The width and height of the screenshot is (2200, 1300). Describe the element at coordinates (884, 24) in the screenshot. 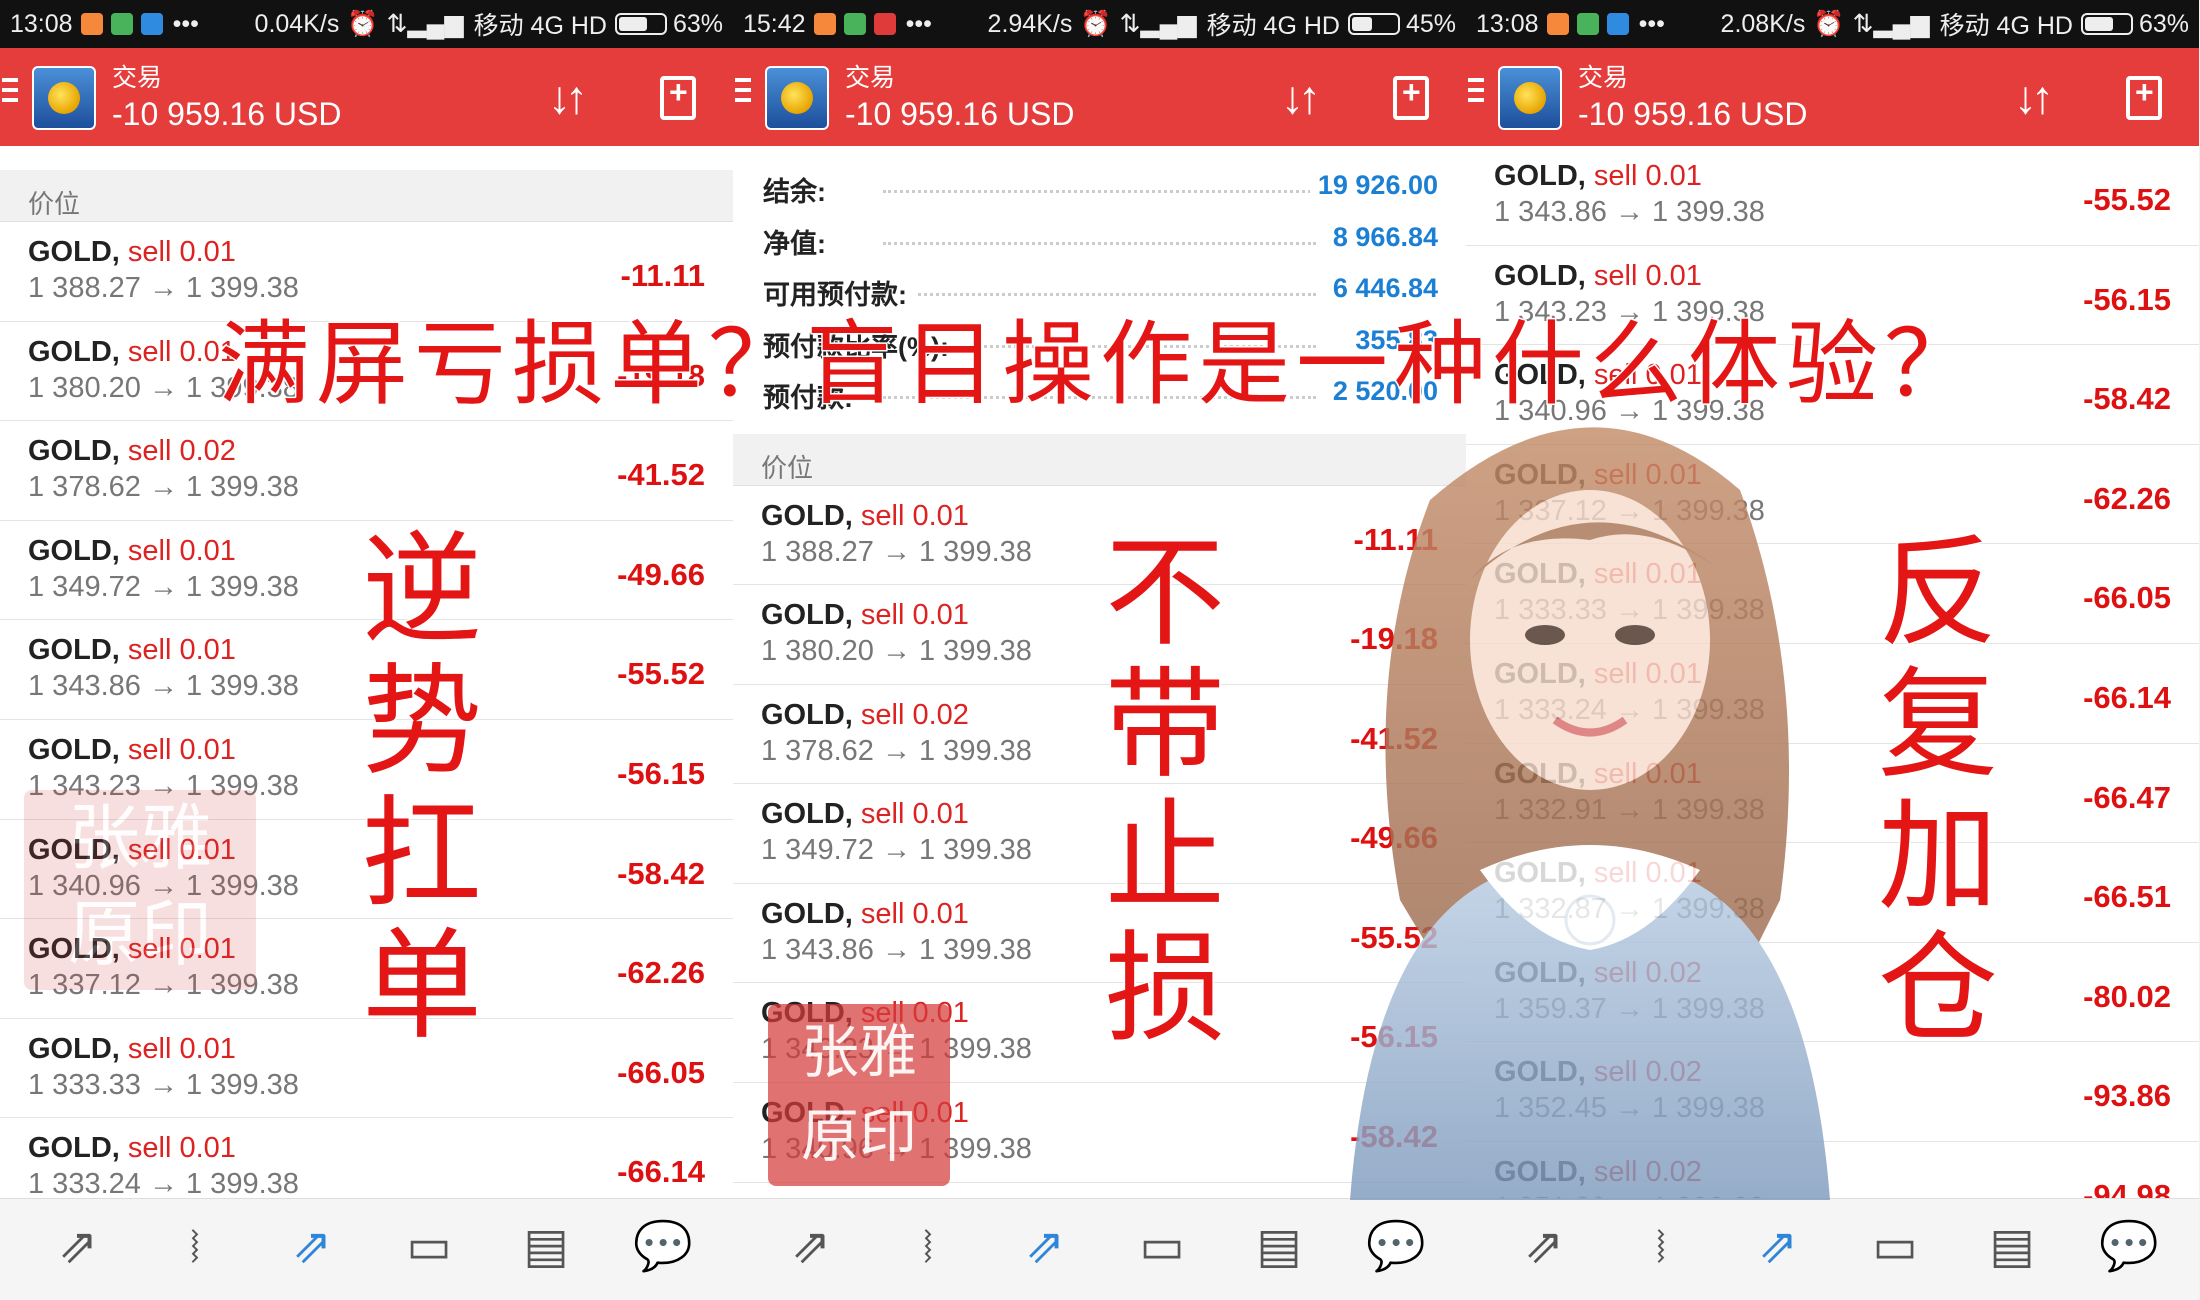

I see `news-notification-icon` at that location.